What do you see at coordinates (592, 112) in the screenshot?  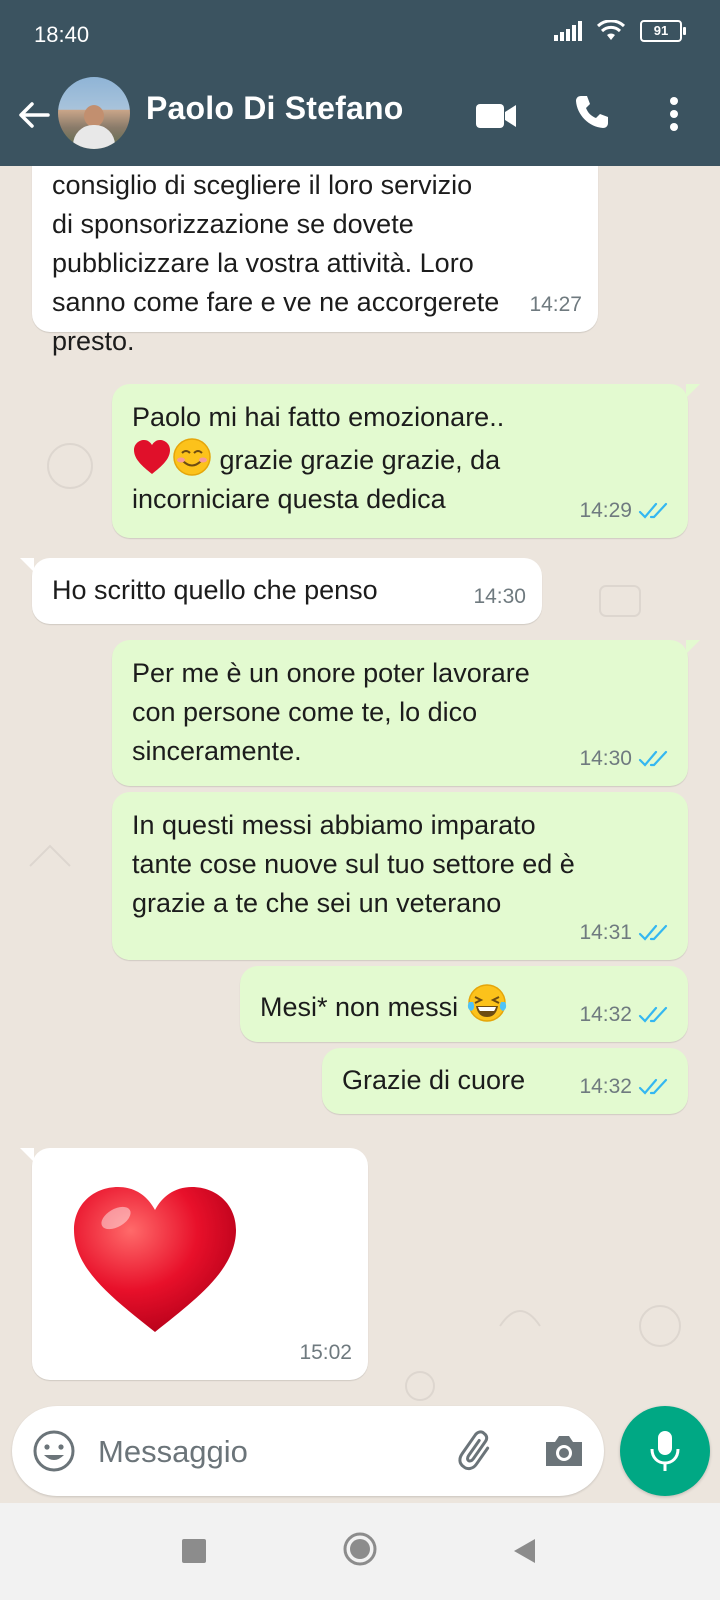 I see `phone-icon` at bounding box center [592, 112].